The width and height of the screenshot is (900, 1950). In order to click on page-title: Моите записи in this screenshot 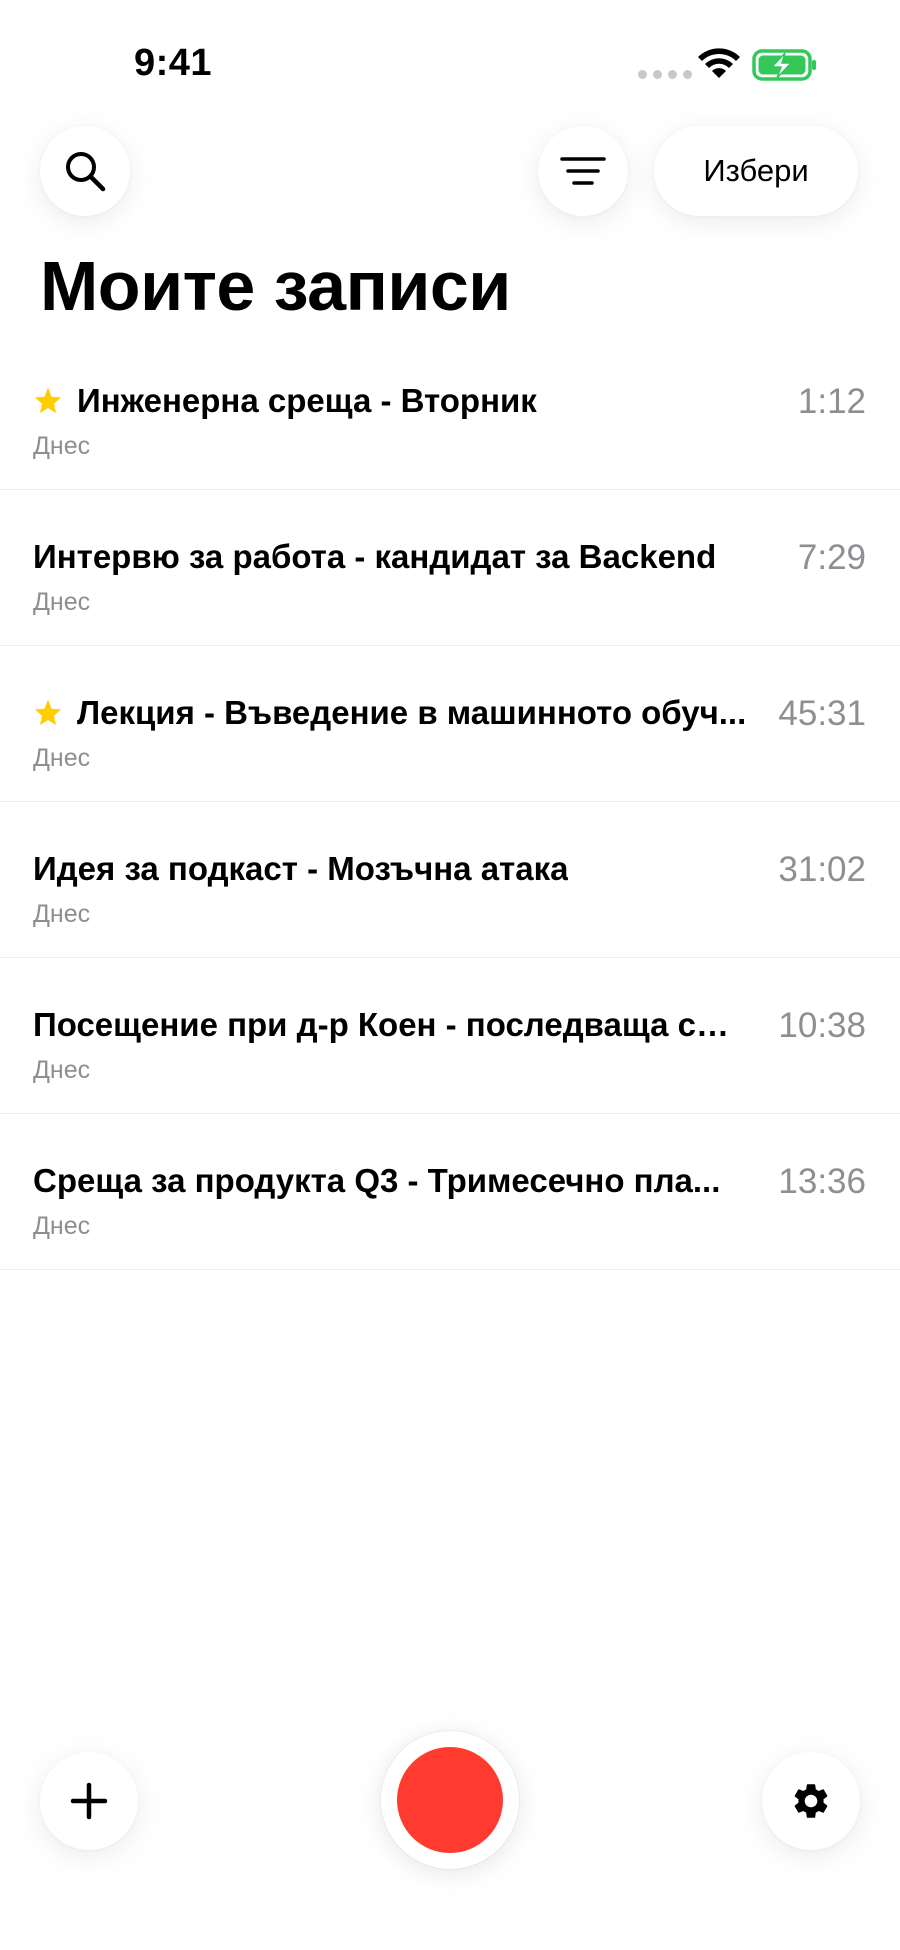, I will do `click(275, 286)`.